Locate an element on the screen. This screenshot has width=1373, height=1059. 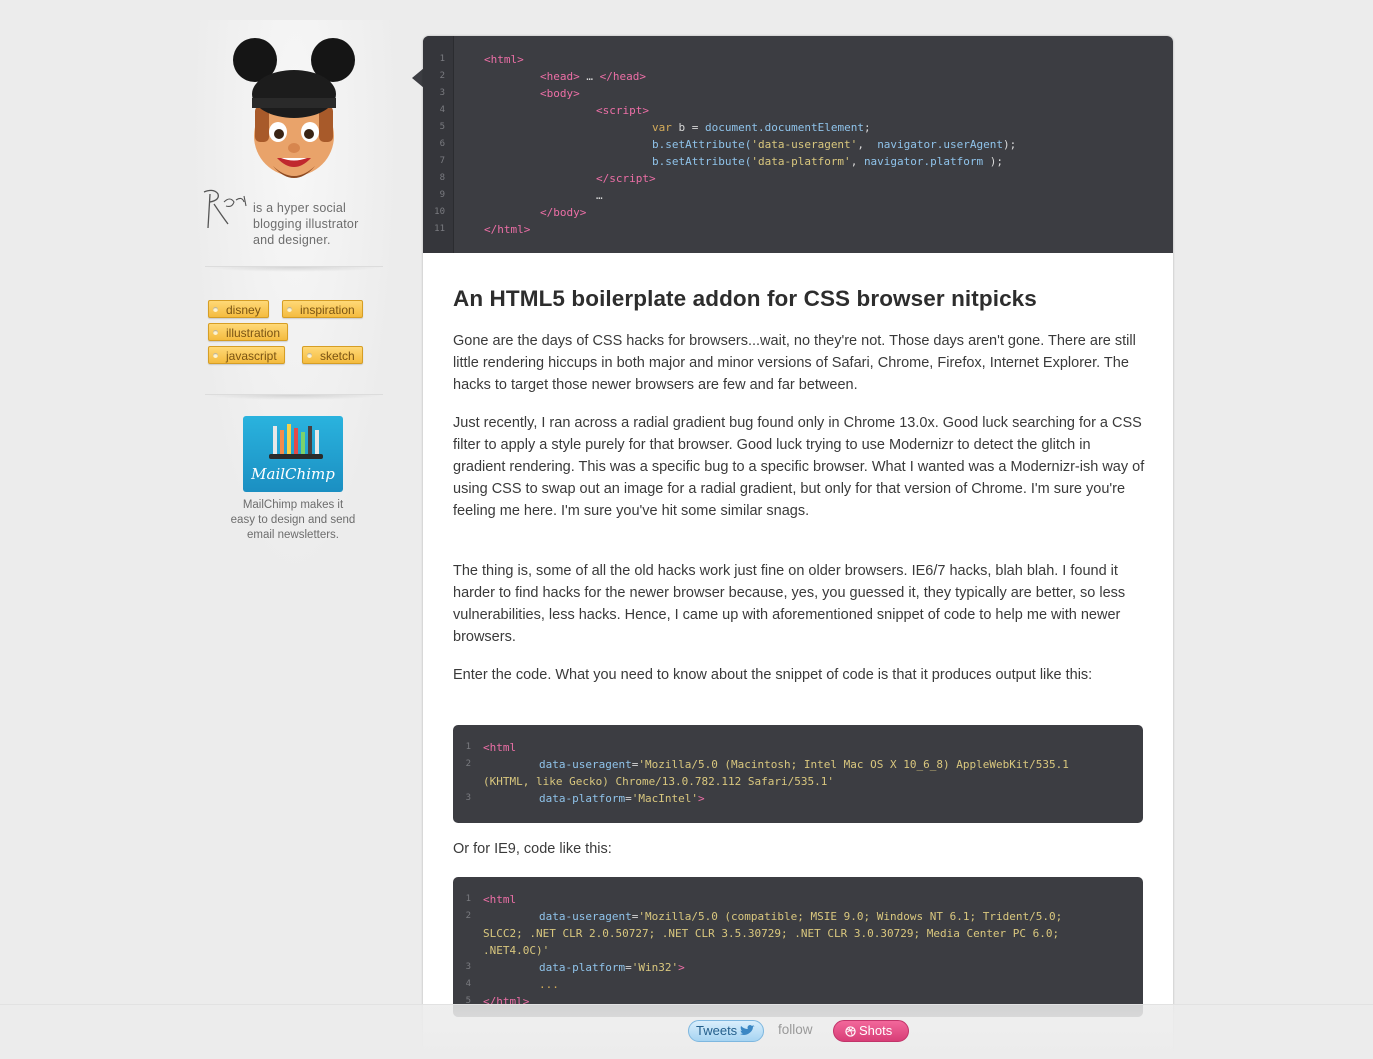
post-paragraph: Or for IE9, code like this: is located at coordinates (532, 849).